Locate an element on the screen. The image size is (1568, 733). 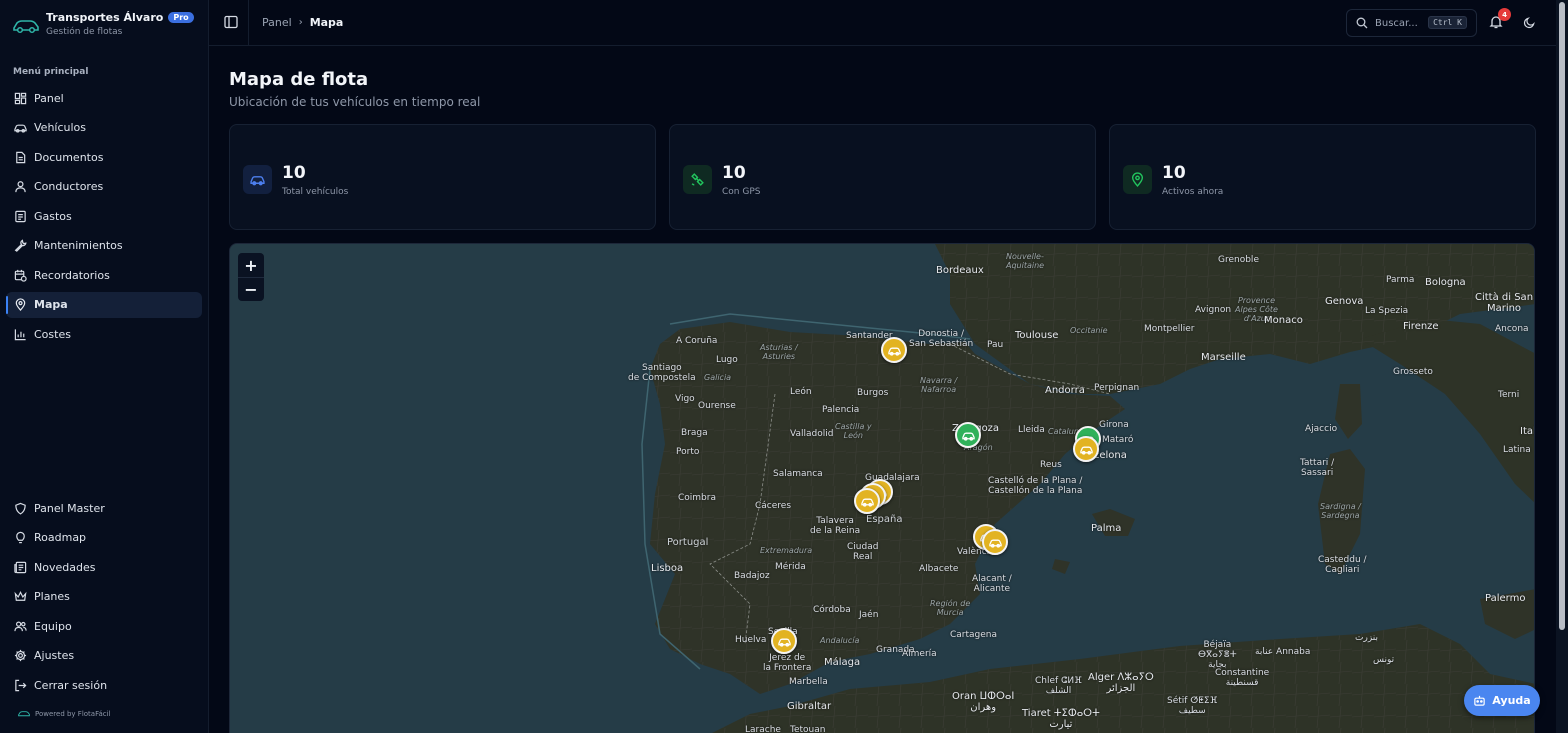
help-button: Ayuda is located at coordinates (1502, 700).